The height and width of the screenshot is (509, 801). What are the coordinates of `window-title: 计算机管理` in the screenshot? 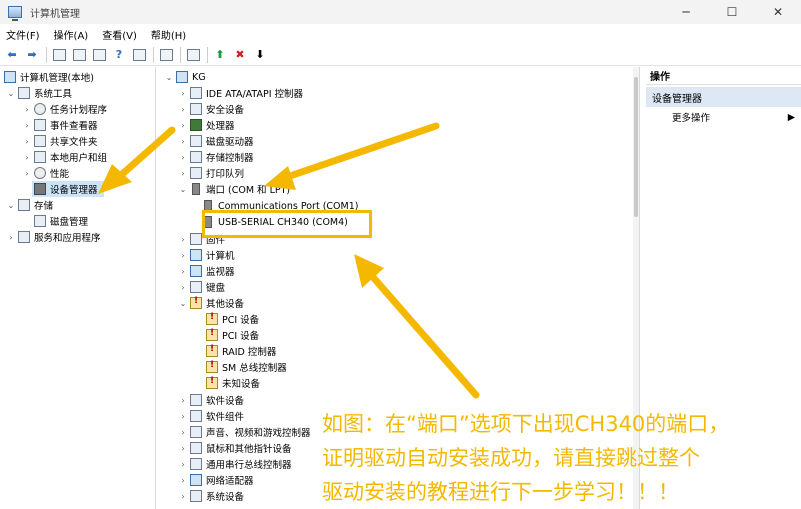 It's located at (55, 14).